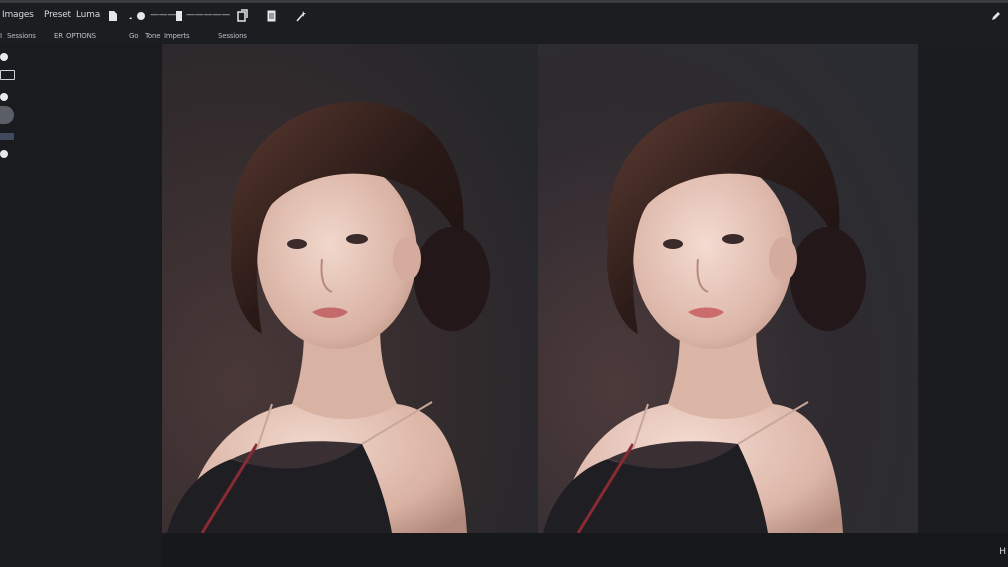  What do you see at coordinates (7, 75) in the screenshot?
I see `checkbox-option` at bounding box center [7, 75].